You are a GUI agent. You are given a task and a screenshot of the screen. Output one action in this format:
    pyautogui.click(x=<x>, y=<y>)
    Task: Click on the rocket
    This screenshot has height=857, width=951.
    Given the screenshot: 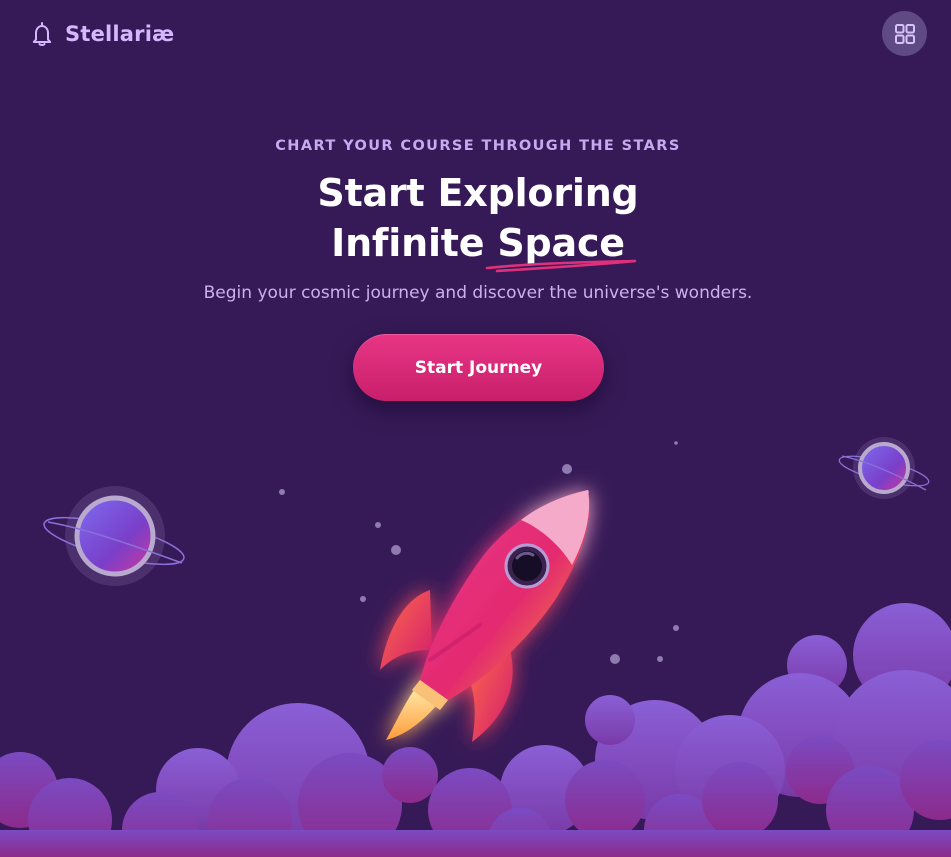 What is the action you would take?
    pyautogui.click(x=485, y=616)
    